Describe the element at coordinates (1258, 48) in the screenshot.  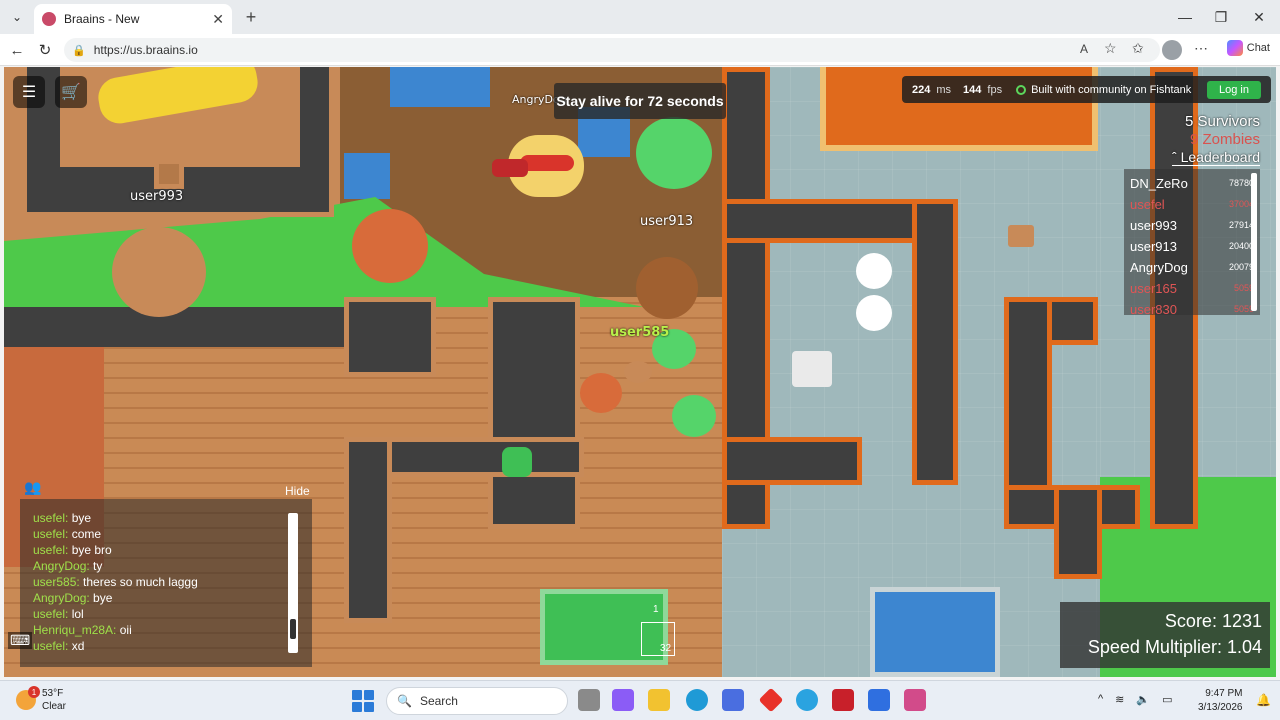
I see `chat-label: Chat` at that location.